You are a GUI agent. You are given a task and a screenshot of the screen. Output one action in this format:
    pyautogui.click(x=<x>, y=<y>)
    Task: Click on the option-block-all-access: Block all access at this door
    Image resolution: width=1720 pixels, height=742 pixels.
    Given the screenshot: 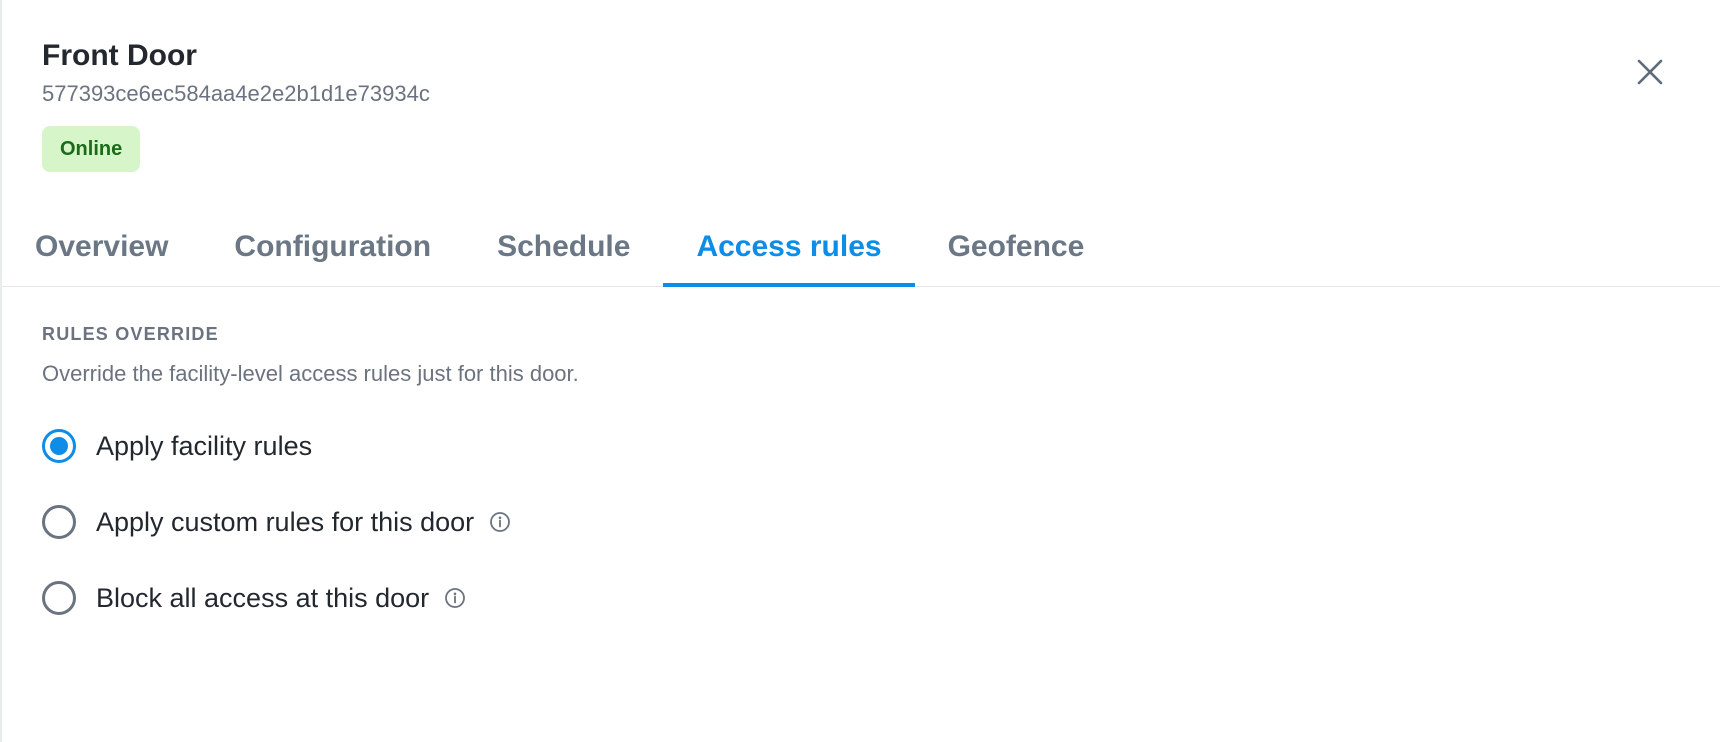 What is the action you would take?
    pyautogui.click(x=861, y=598)
    